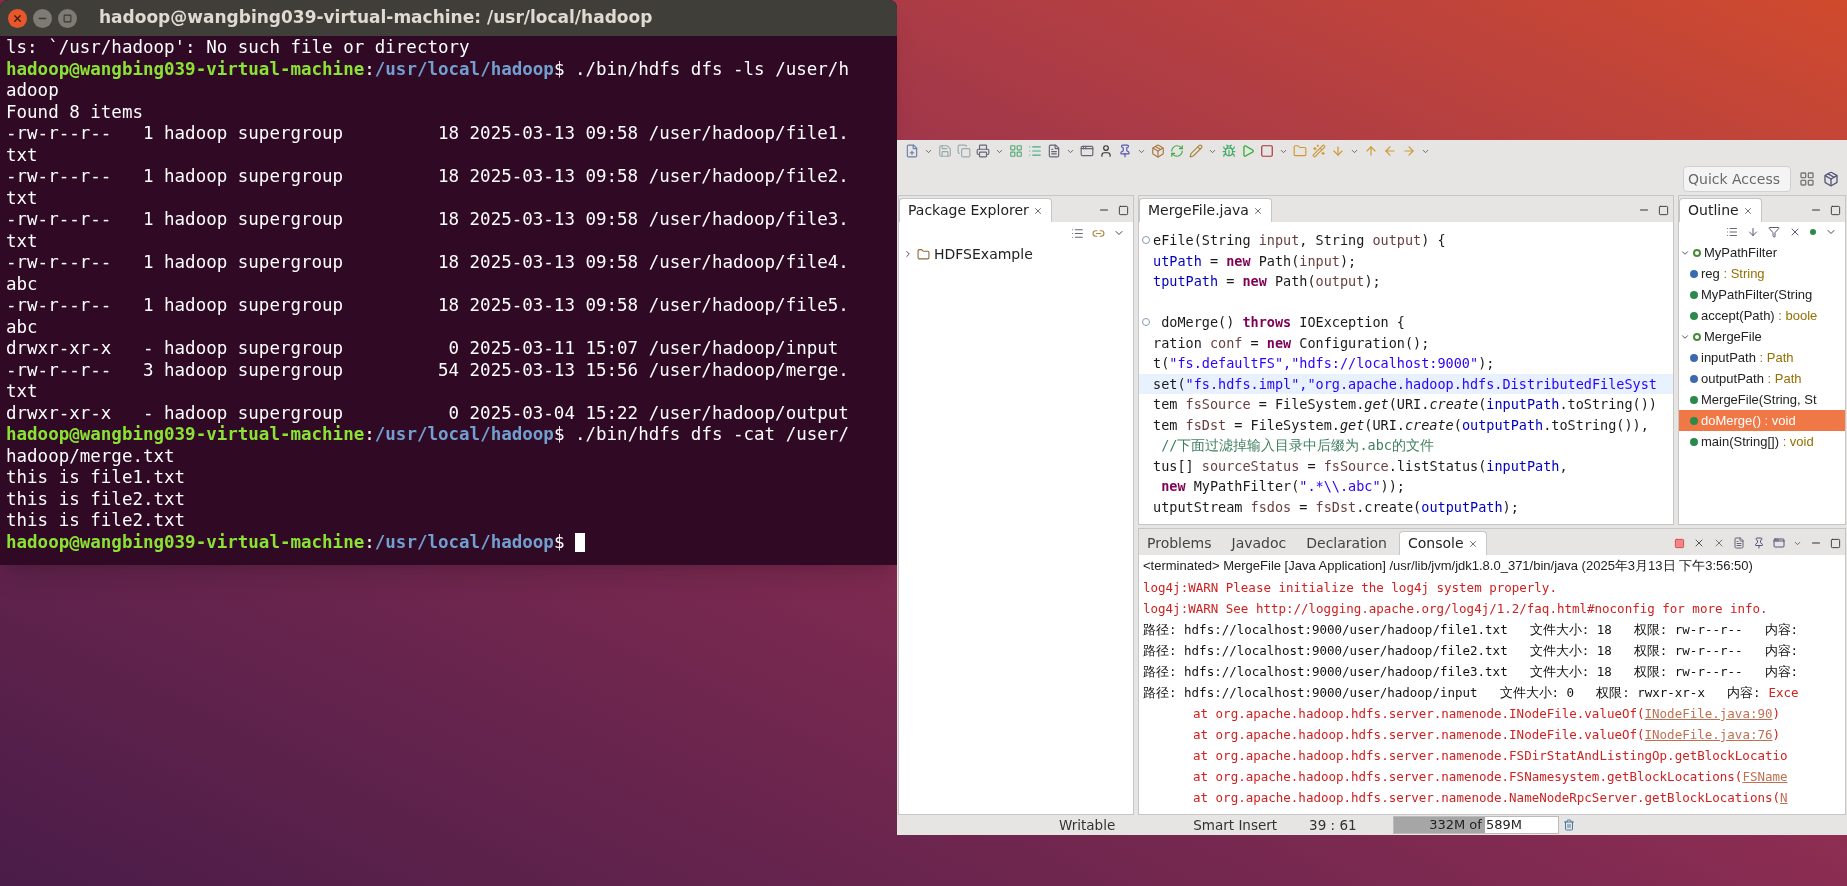  What do you see at coordinates (1087, 151) in the screenshot?
I see `window-icon` at bounding box center [1087, 151].